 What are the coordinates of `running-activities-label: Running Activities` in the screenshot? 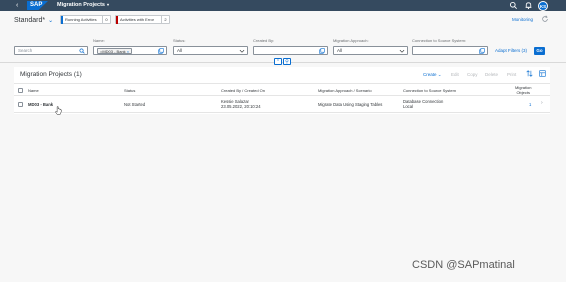 It's located at (81, 19).